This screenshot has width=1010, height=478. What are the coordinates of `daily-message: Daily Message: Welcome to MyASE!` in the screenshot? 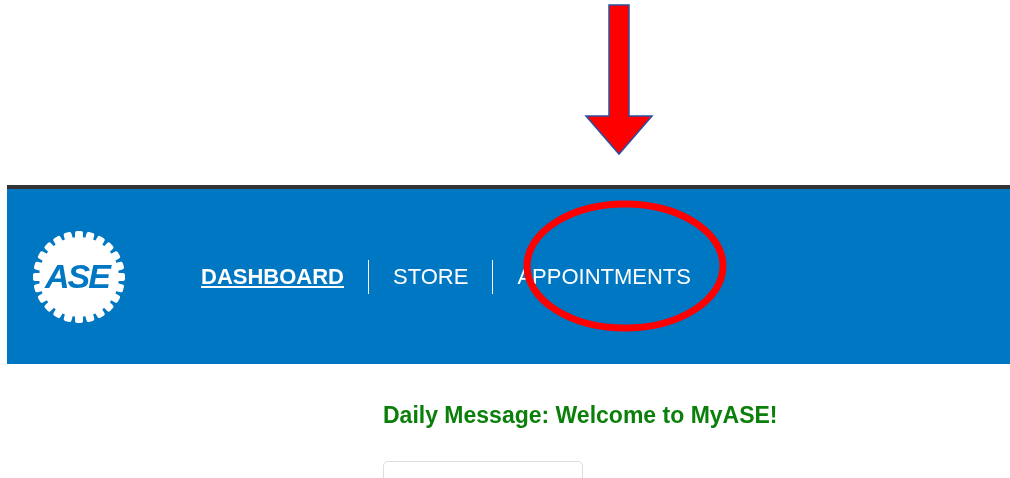 It's located at (581, 415).